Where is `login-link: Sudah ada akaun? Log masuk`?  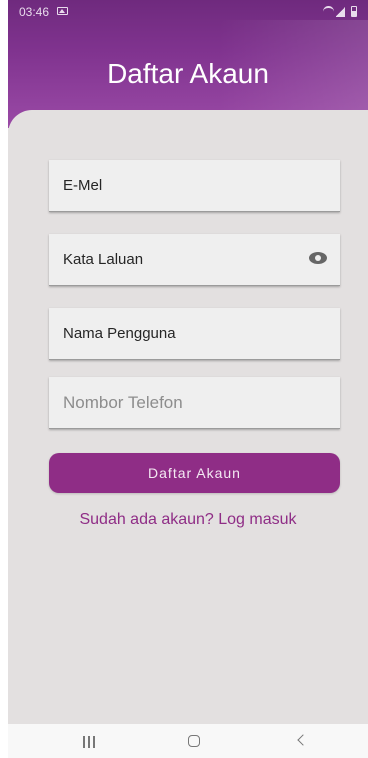
login-link: Sudah ada akaun? Log masuk is located at coordinates (188, 520).